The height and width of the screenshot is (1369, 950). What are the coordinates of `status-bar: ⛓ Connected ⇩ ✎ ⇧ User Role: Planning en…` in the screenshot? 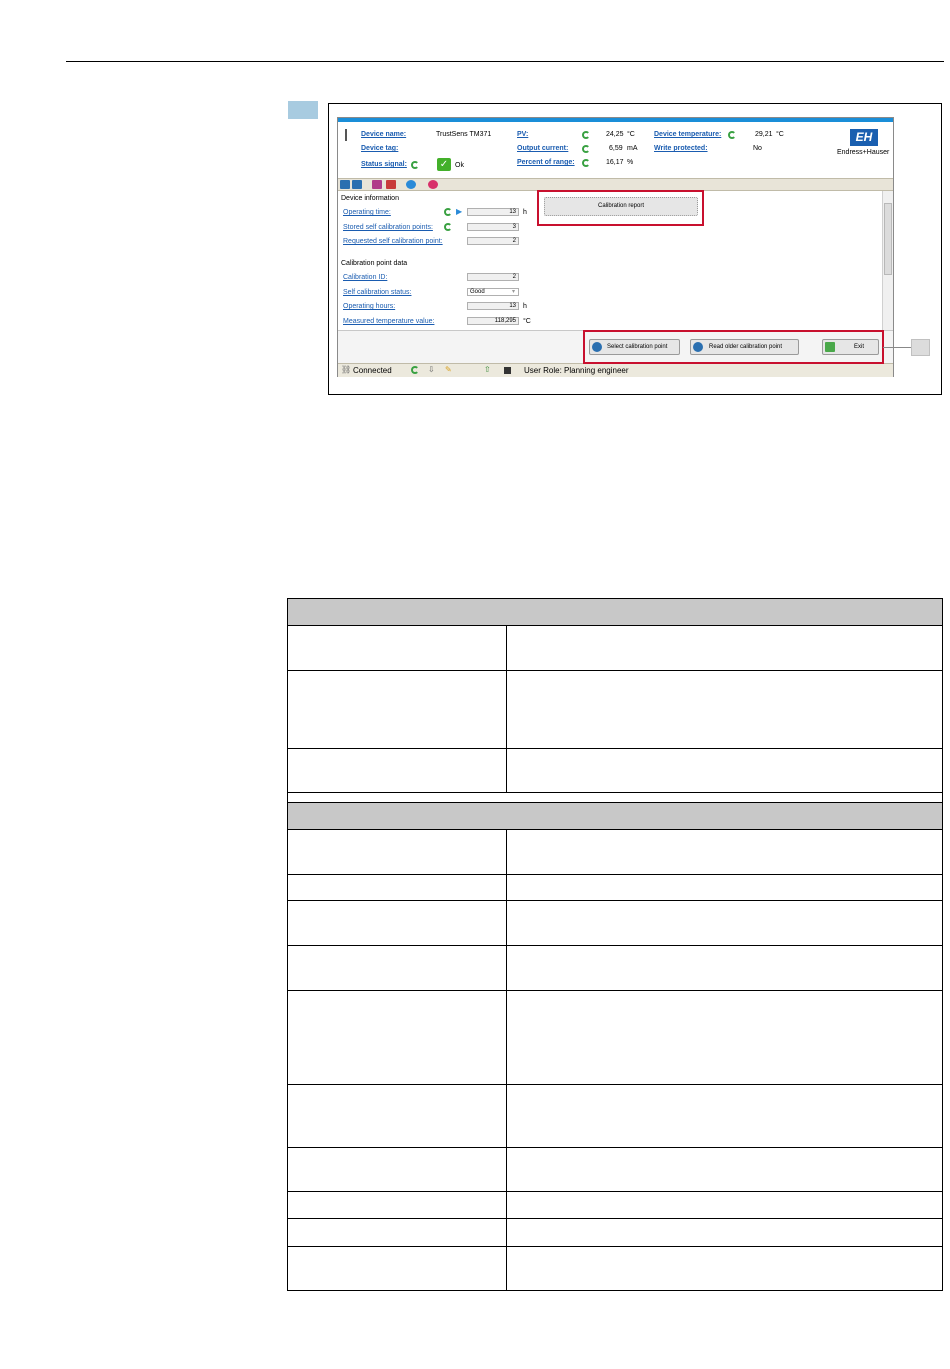 It's located at (615, 370).